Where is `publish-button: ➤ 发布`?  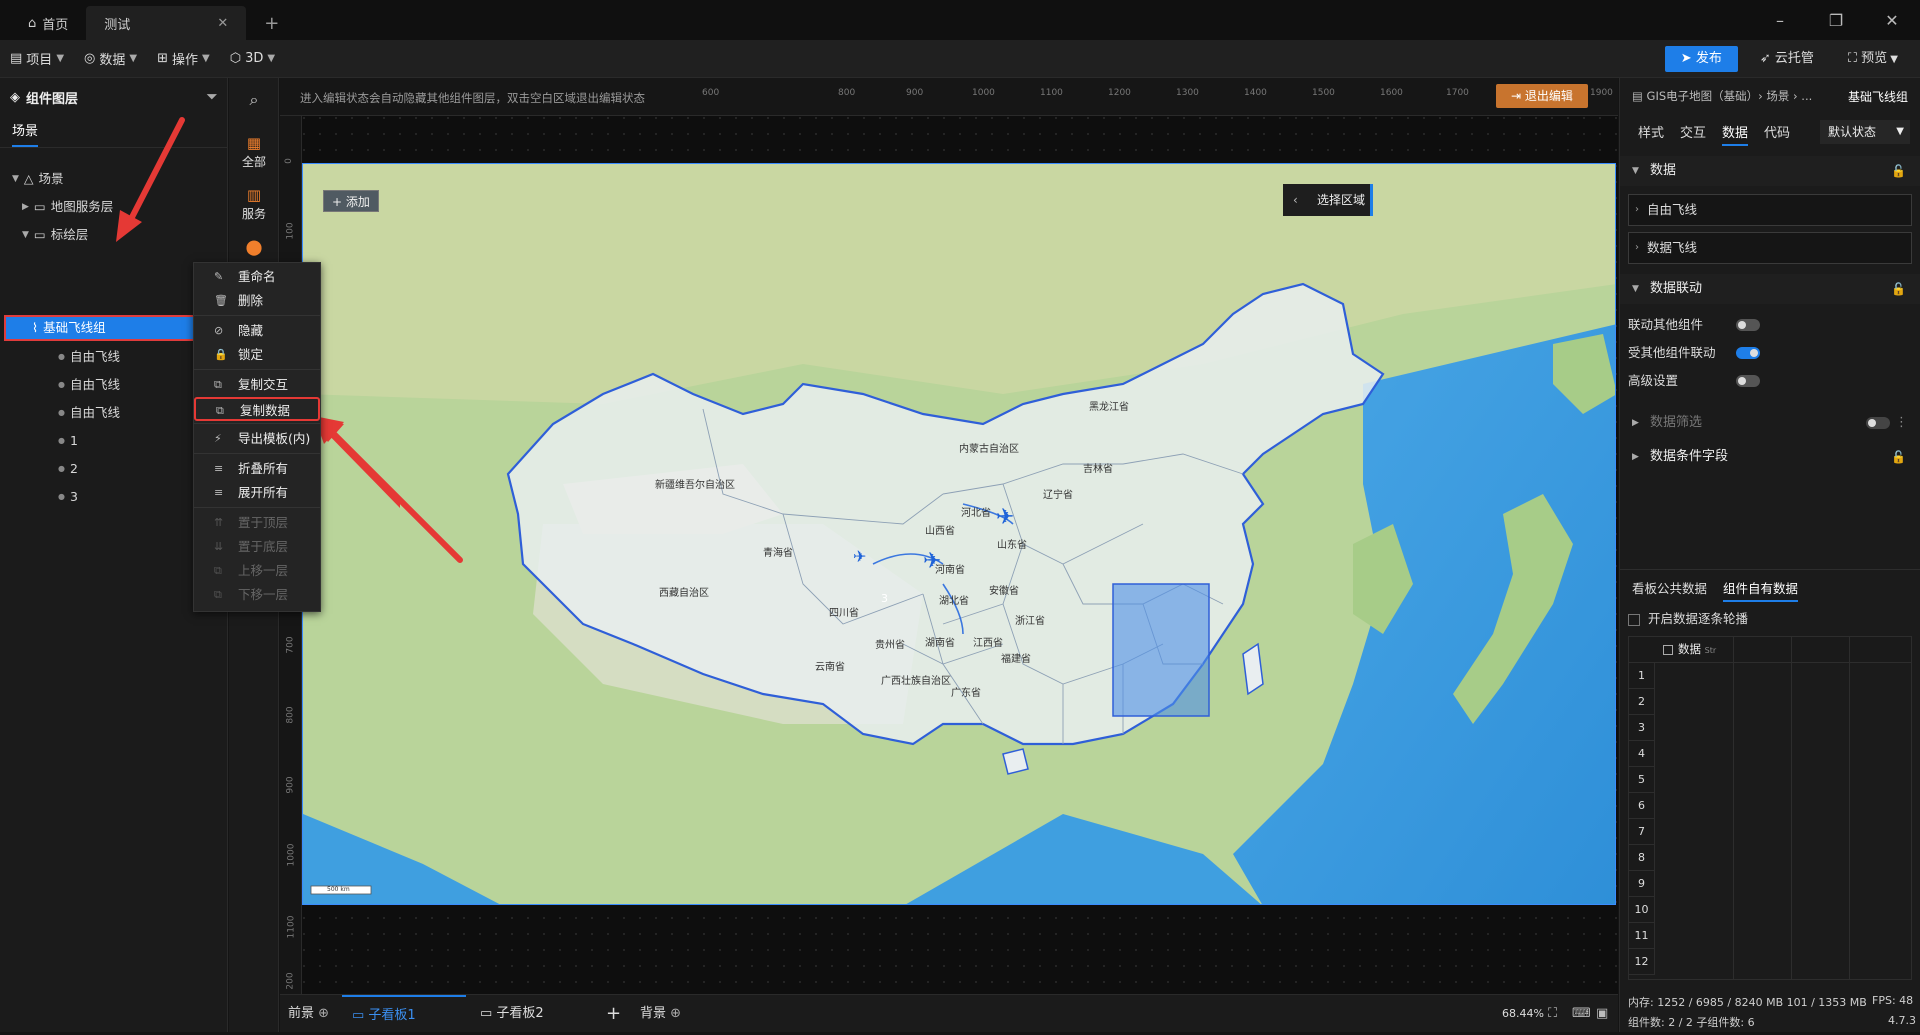
publish-button: ➤ 发布 is located at coordinates (1701, 59).